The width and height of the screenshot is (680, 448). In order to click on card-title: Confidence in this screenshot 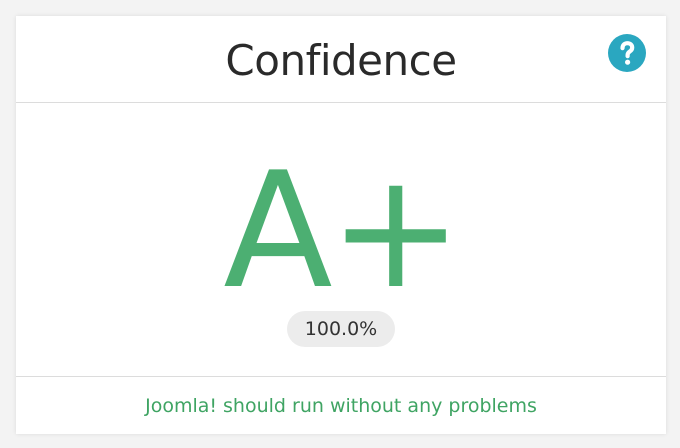, I will do `click(341, 60)`.